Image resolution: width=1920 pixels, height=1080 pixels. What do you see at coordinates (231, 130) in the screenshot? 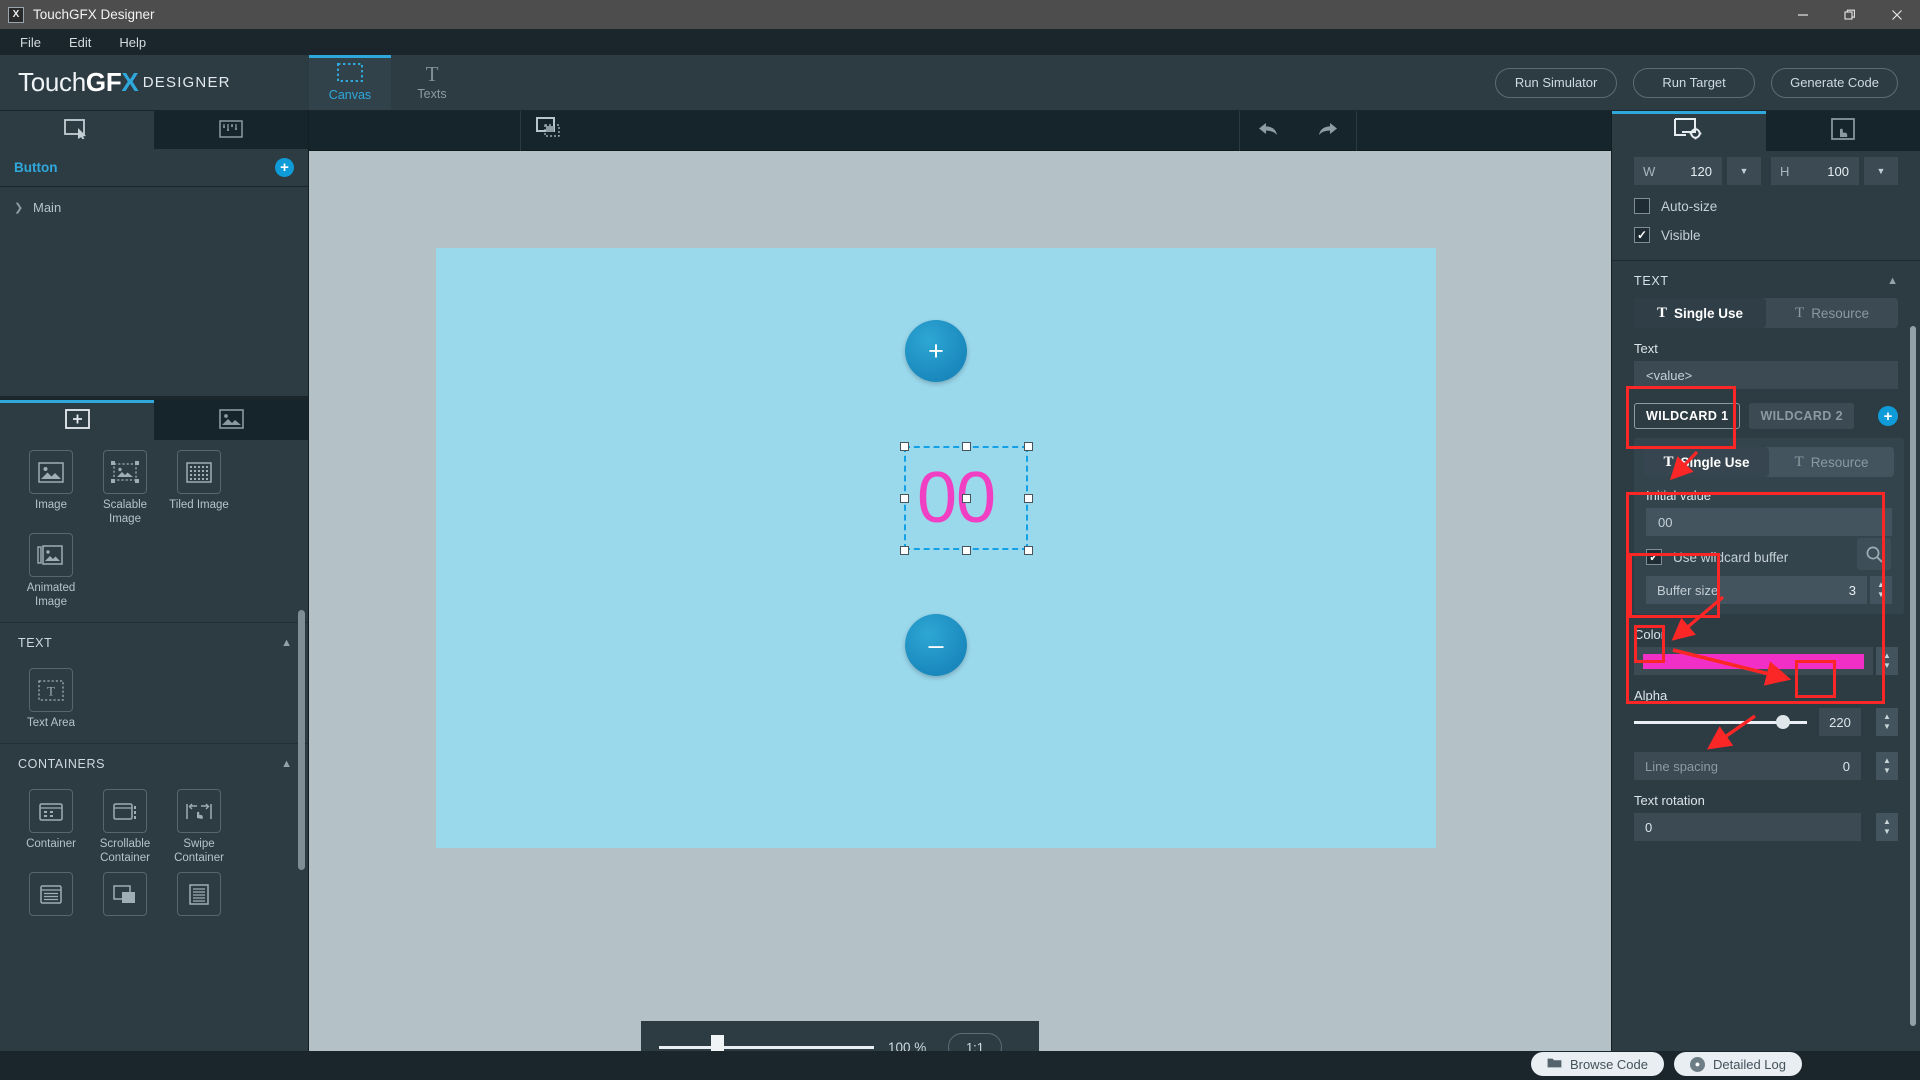
I see `tab-sliders` at bounding box center [231, 130].